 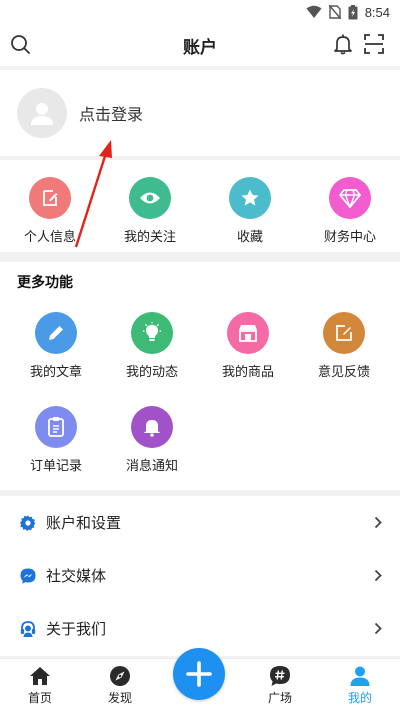 I want to click on quick-item-label: 收藏, so click(x=249, y=236).